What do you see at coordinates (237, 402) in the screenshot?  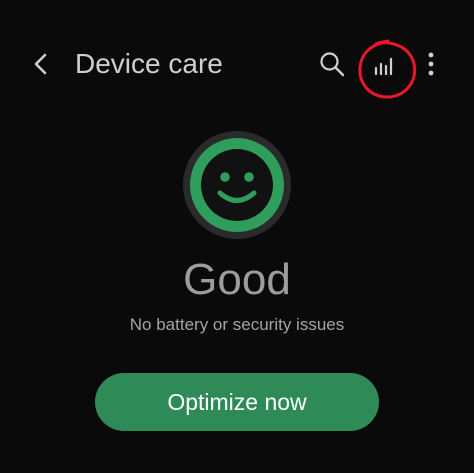 I see `optimize-now-button: Optimize now` at bounding box center [237, 402].